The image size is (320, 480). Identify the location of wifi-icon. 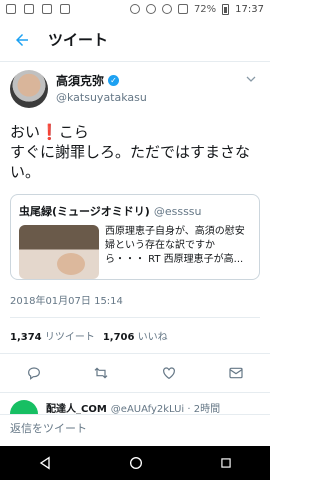
(166, 9).